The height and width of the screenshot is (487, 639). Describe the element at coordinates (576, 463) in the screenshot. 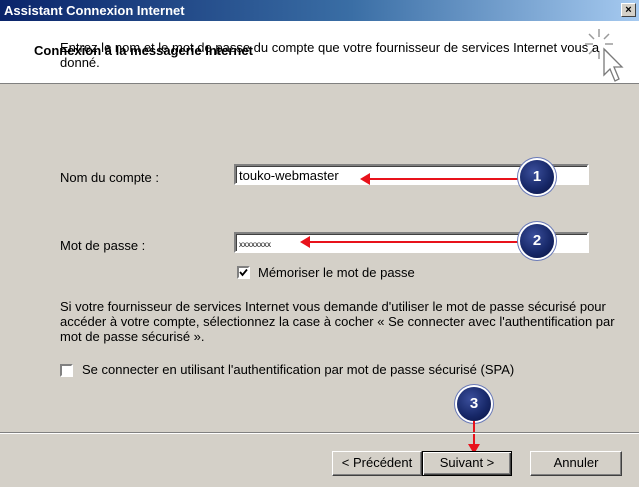

I see `cancel-button: Annuler` at that location.